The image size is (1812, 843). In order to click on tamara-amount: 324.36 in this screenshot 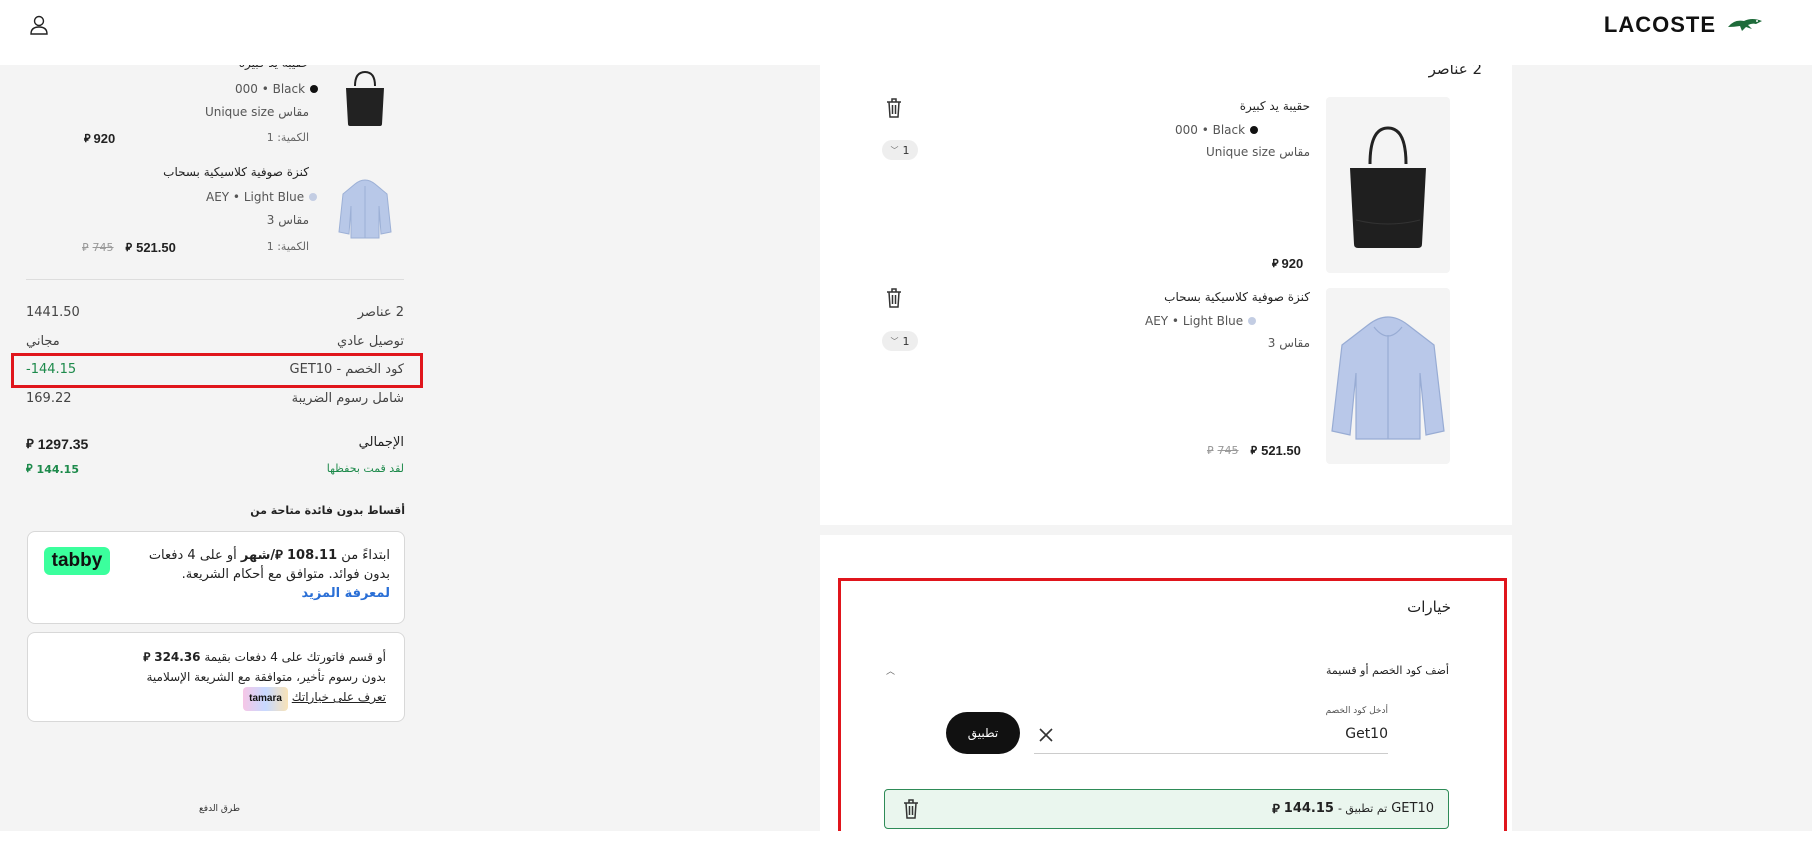, I will do `click(177, 657)`.